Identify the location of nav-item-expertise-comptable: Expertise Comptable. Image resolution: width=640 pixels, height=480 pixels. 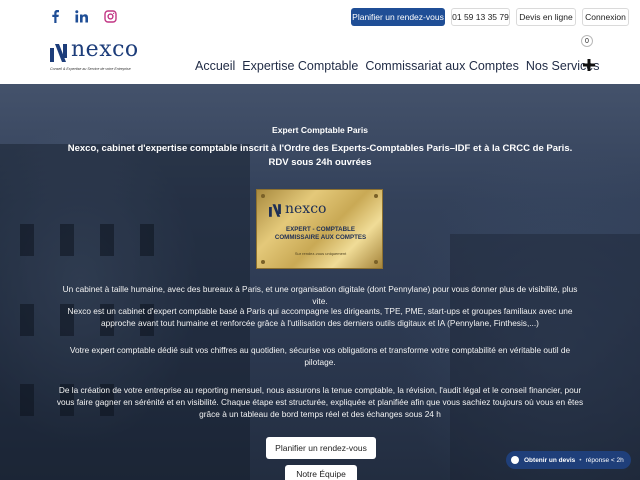
(300, 66).